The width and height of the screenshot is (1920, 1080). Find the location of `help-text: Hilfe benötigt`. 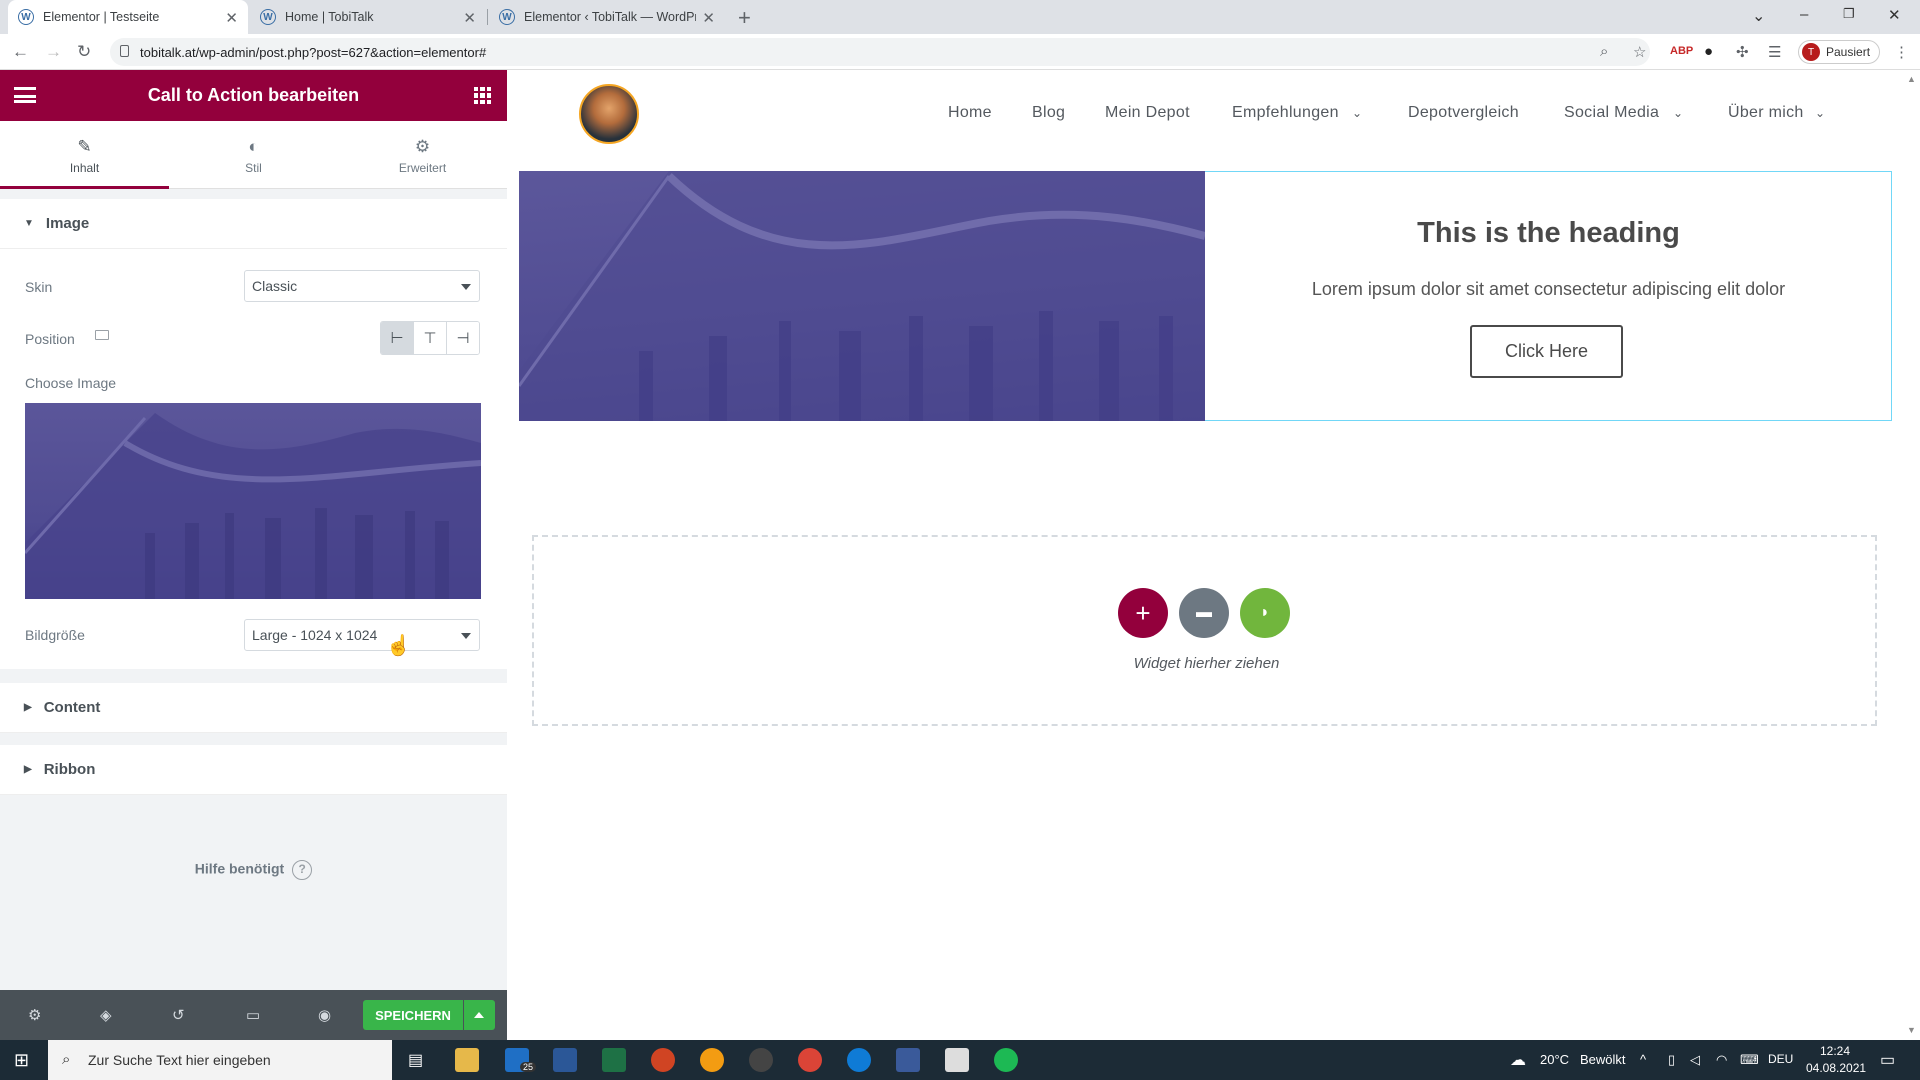

help-text: Hilfe benötigt is located at coordinates (239, 868).